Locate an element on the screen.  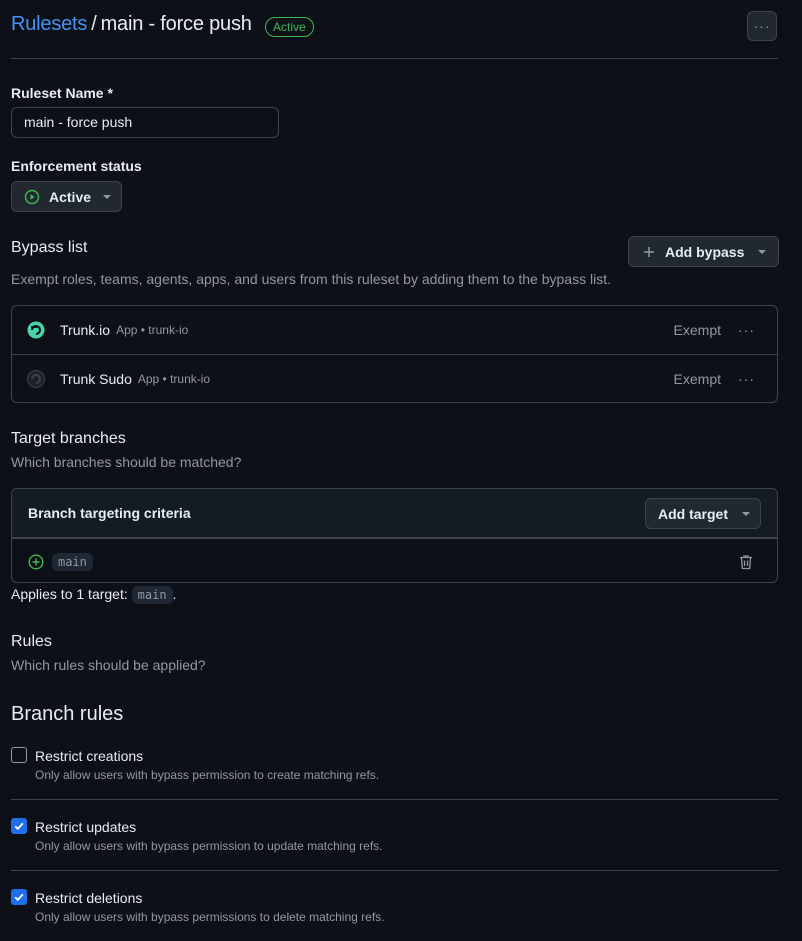
target-branches-heading: Target branches is located at coordinates (68, 438).